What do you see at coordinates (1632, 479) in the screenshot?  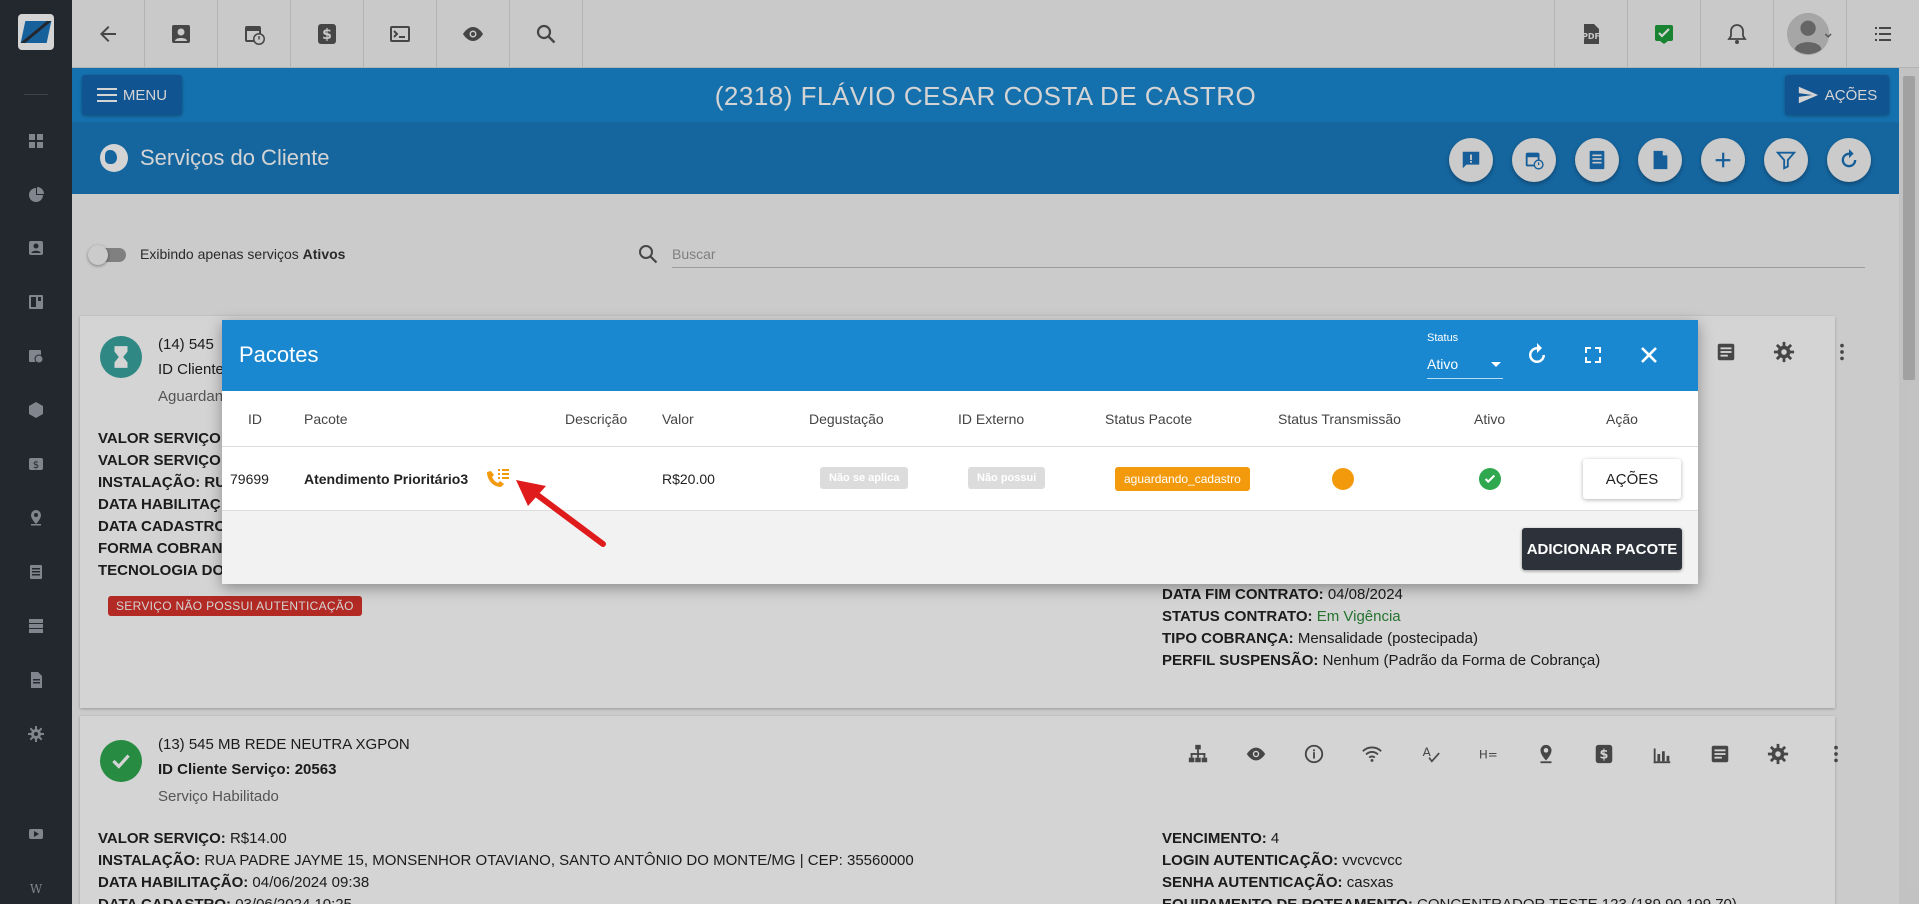 I see `row-actions-button: AÇÕES` at bounding box center [1632, 479].